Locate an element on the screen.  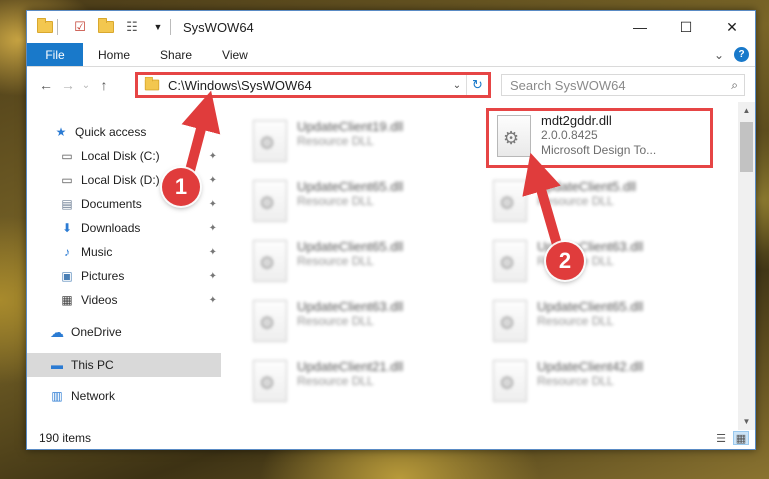
file-name: UpdateClient42.dll is located at coordinates (590, 366).